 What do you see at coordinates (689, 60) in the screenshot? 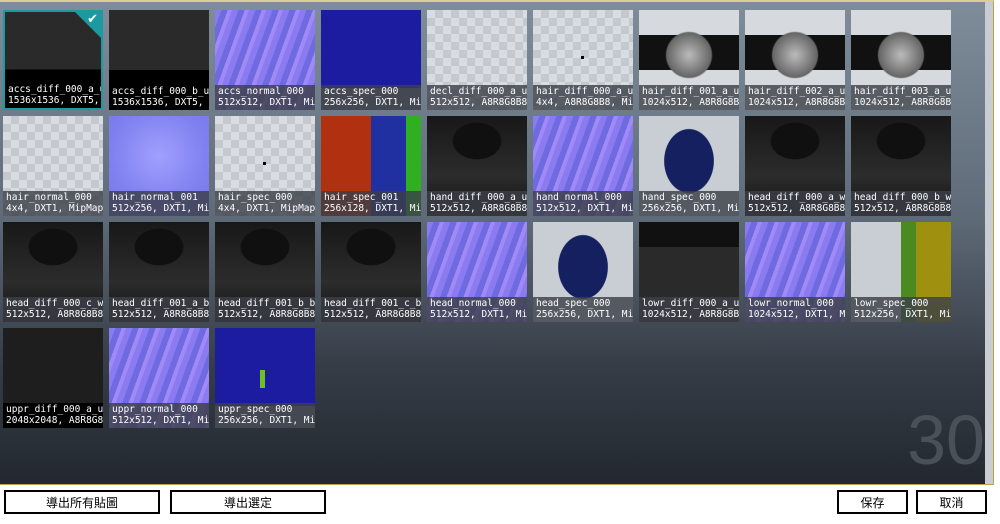
I see `texture-tile: hair_diff_001_a_ur 1024x512, A8R8G8B8` at bounding box center [689, 60].